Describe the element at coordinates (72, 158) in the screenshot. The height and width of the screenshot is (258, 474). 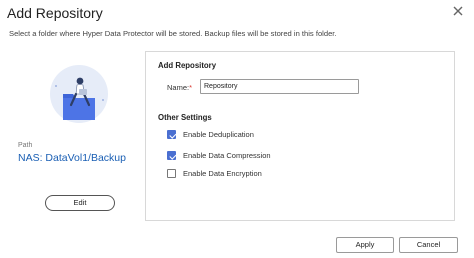
I see `path-value: NAS: DataVol1/Backup` at that location.